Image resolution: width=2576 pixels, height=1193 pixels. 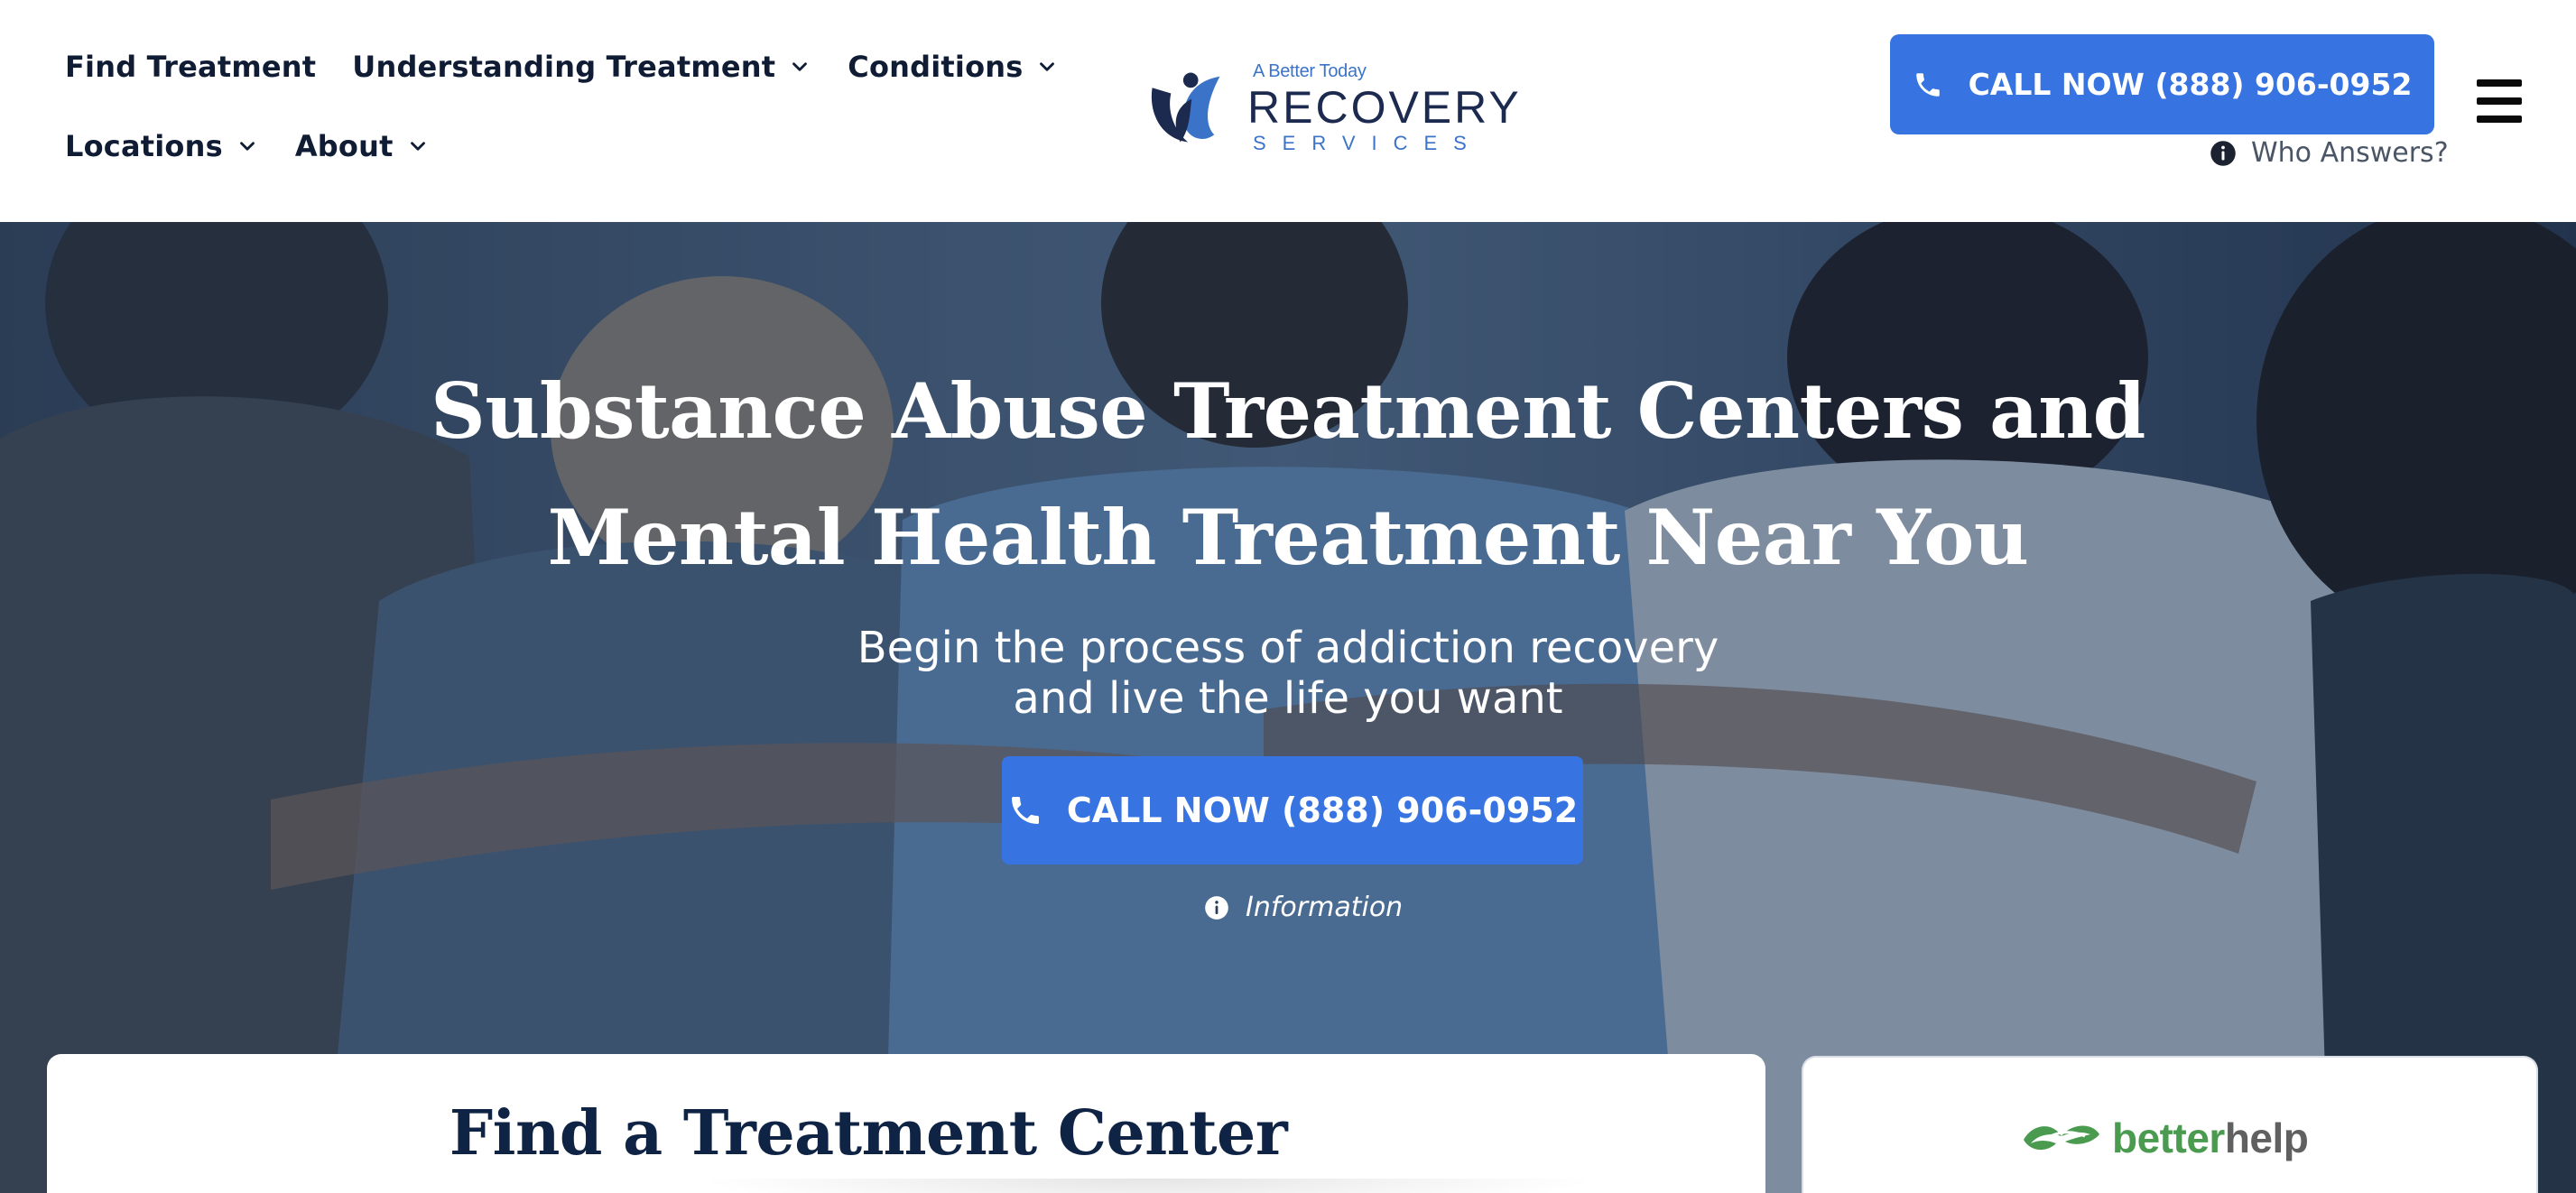 I want to click on nav-row-2: Locations About, so click(x=543, y=147).